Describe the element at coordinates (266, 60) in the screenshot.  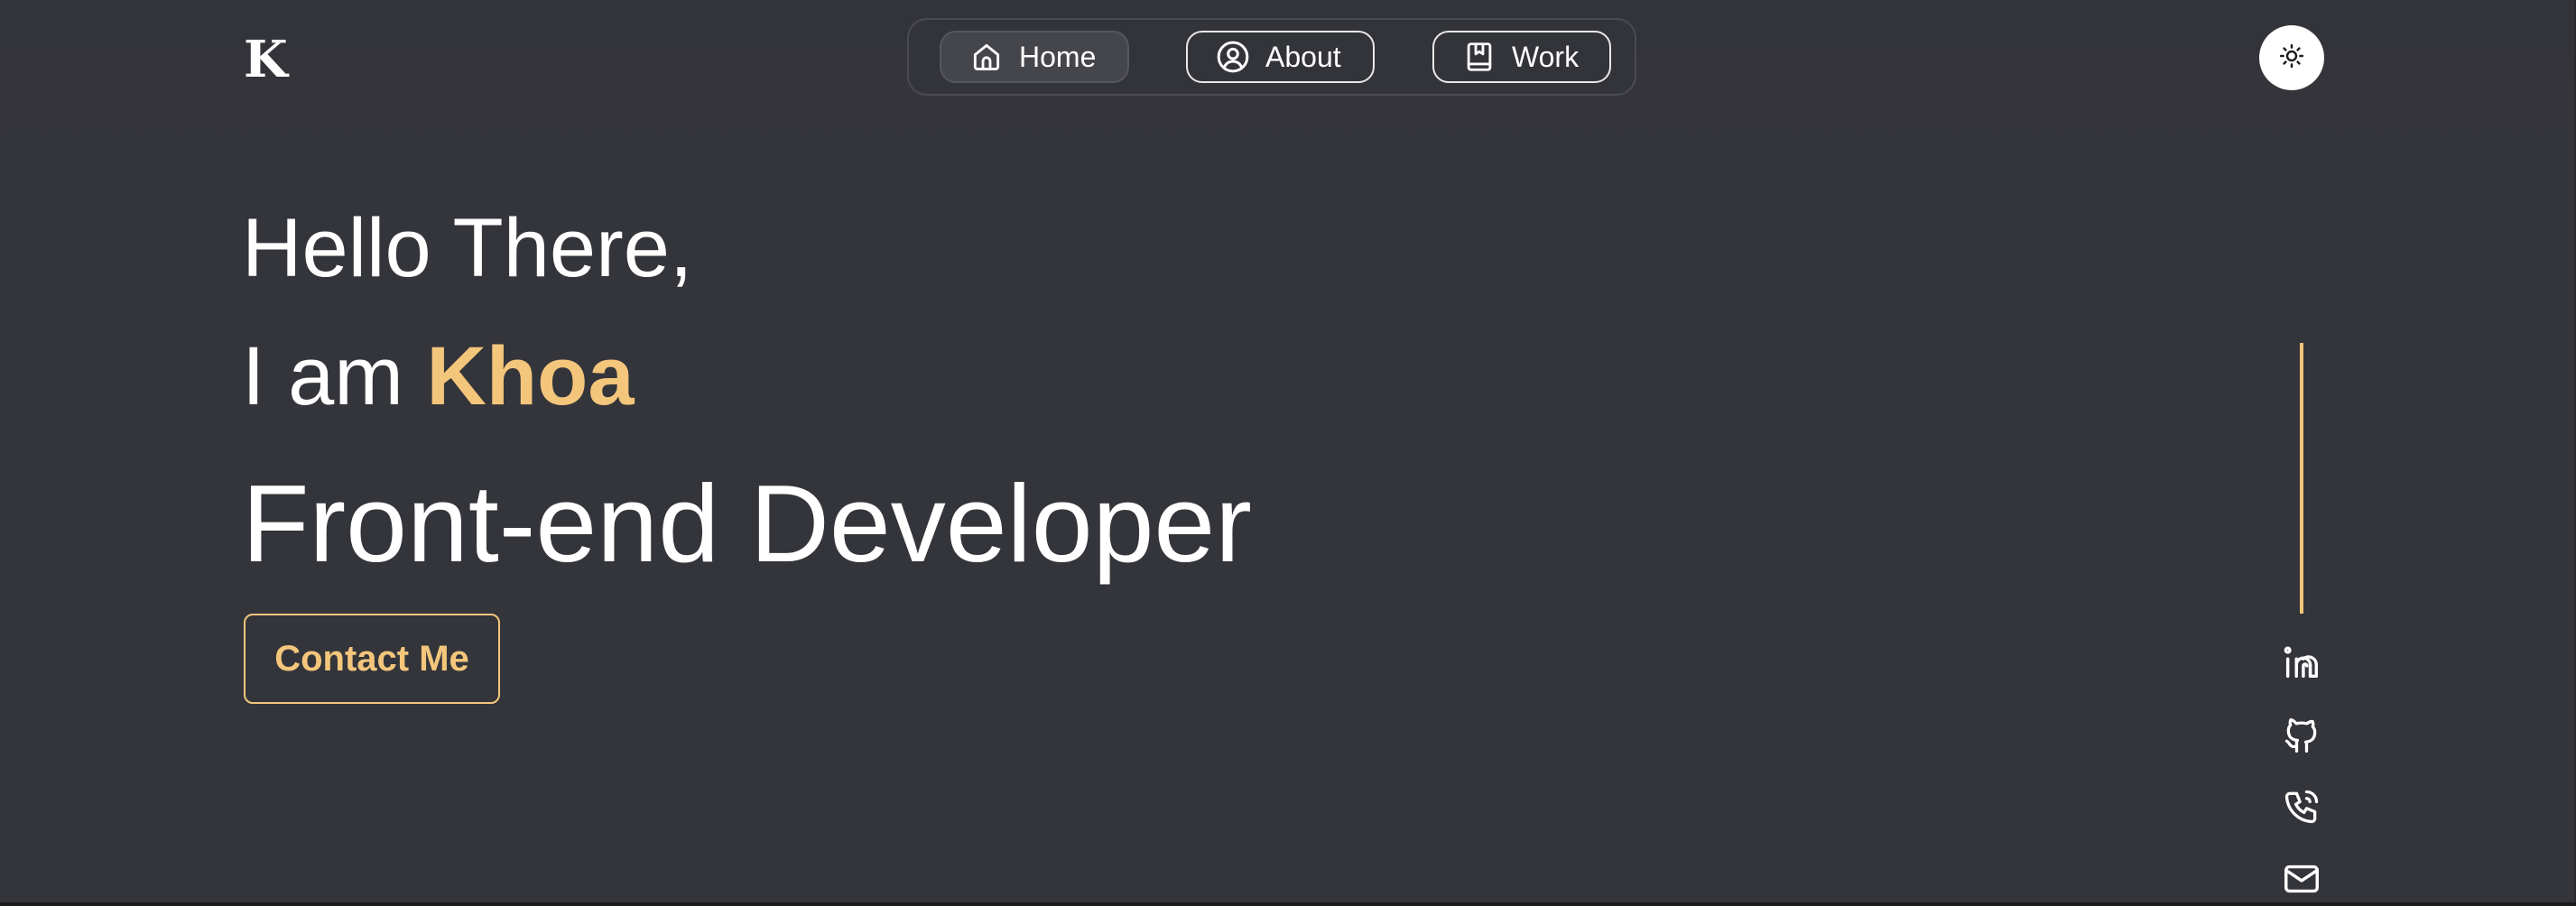
I see `logo: K` at that location.